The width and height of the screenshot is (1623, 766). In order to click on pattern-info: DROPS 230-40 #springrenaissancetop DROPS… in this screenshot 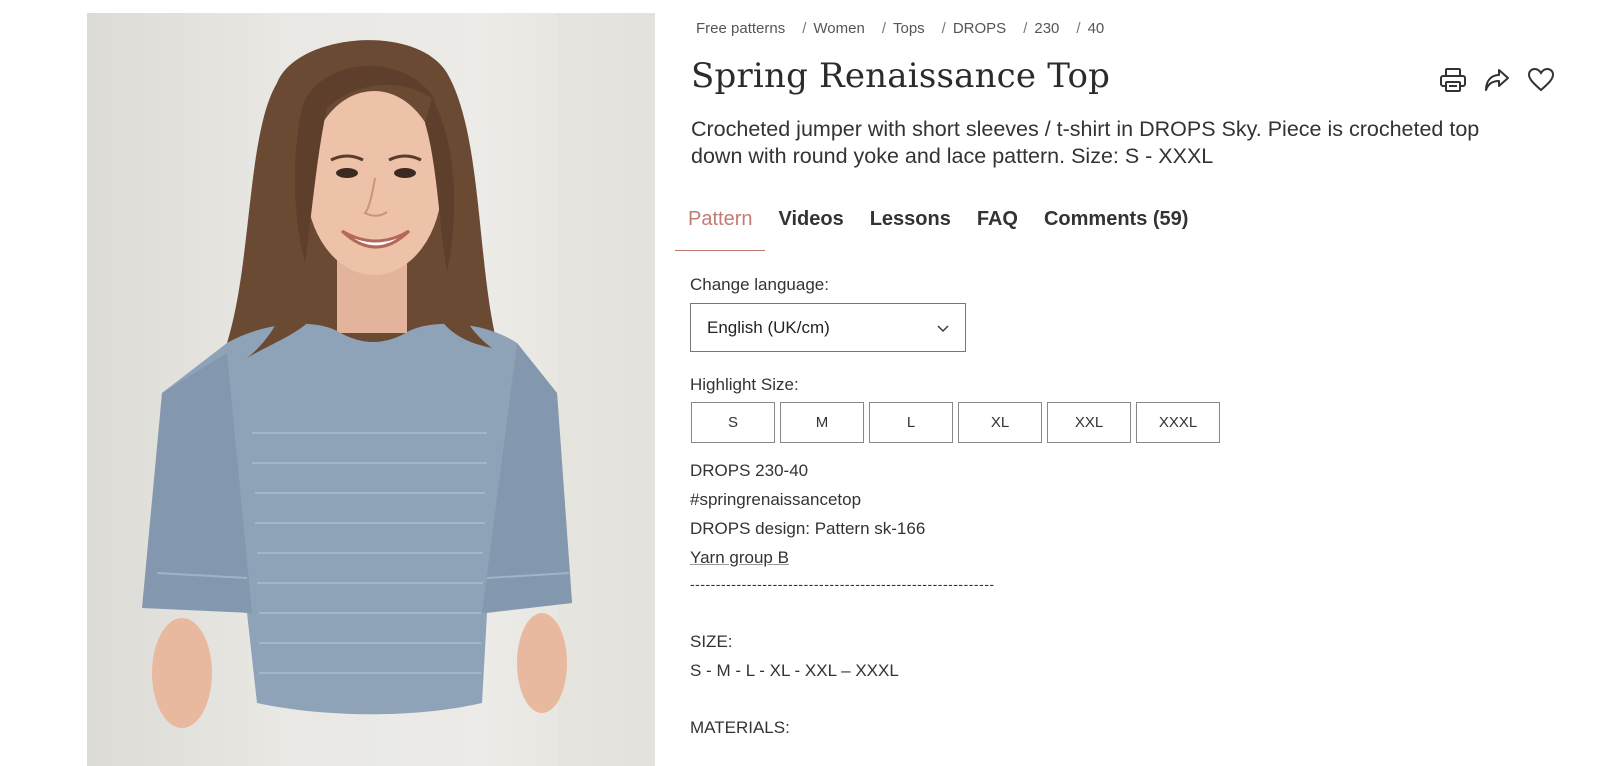, I will do `click(807, 518)`.